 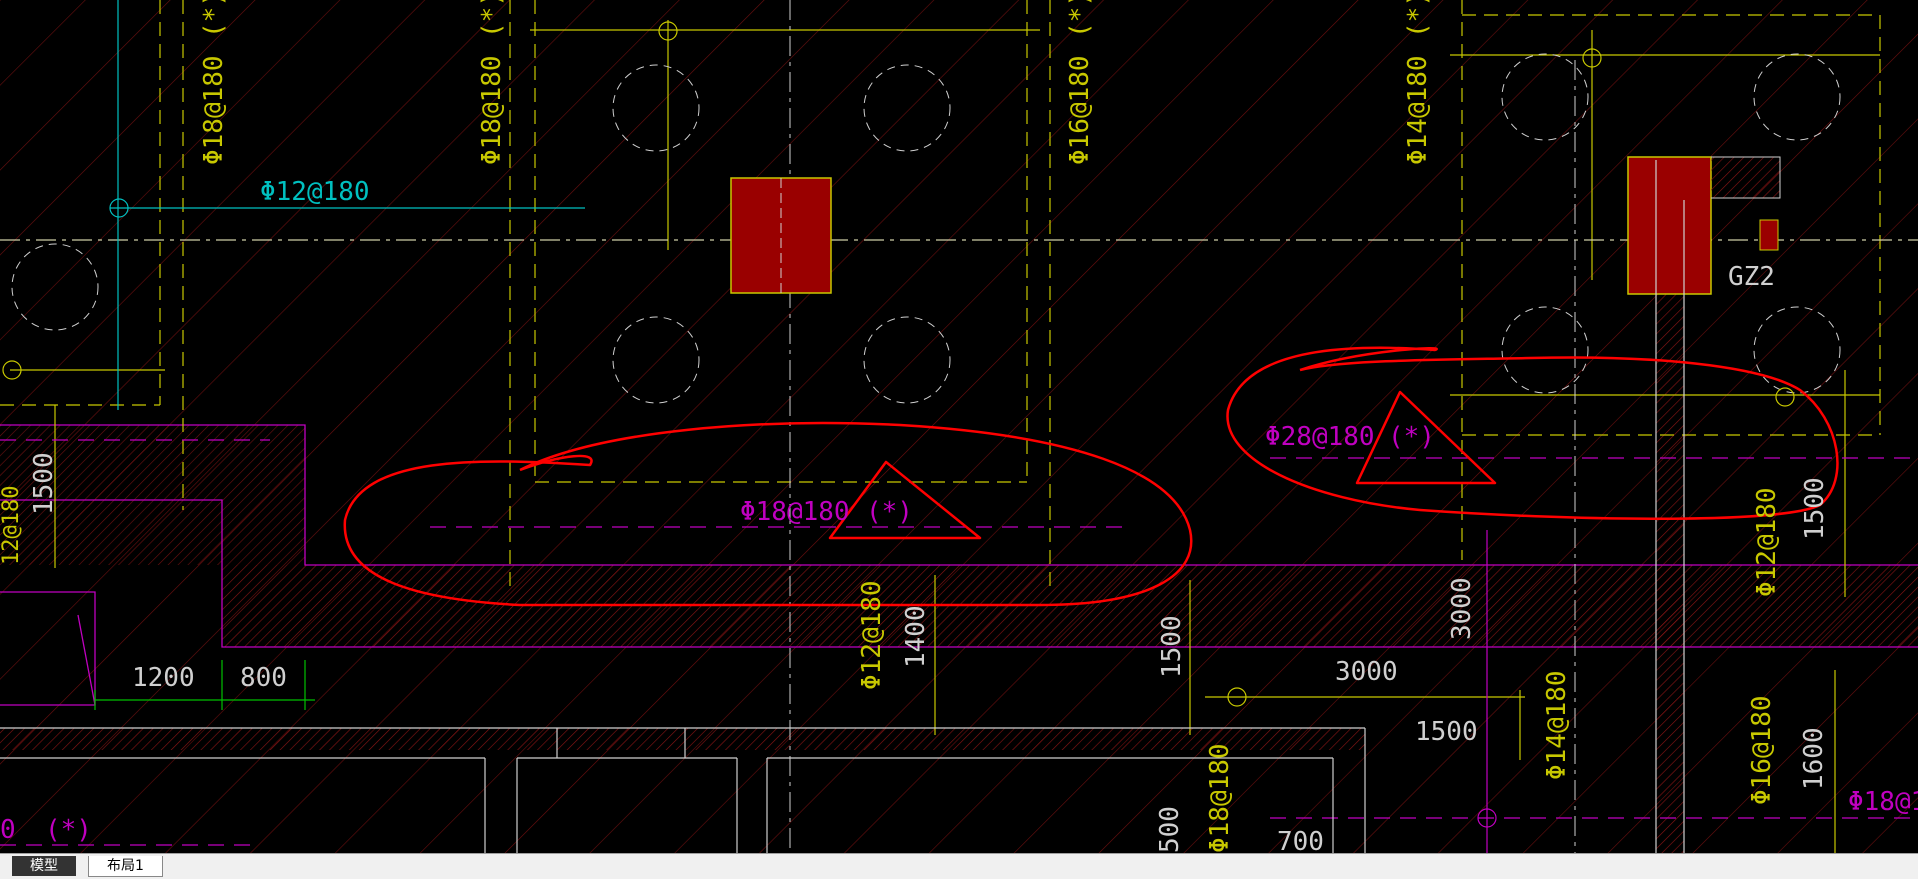 What do you see at coordinates (214, 19) in the screenshot?
I see `rebar-label-top-1-star: (*)` at bounding box center [214, 19].